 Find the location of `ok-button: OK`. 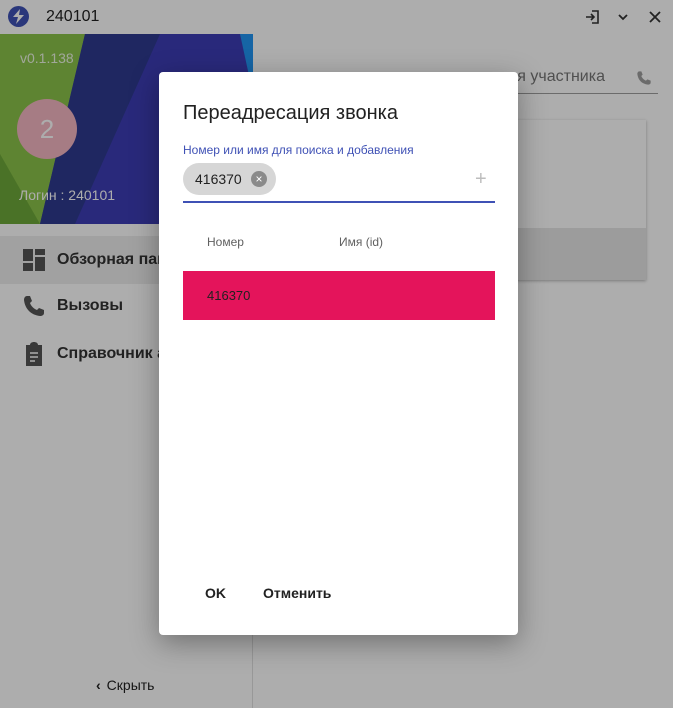

ok-button: OK is located at coordinates (215, 593).